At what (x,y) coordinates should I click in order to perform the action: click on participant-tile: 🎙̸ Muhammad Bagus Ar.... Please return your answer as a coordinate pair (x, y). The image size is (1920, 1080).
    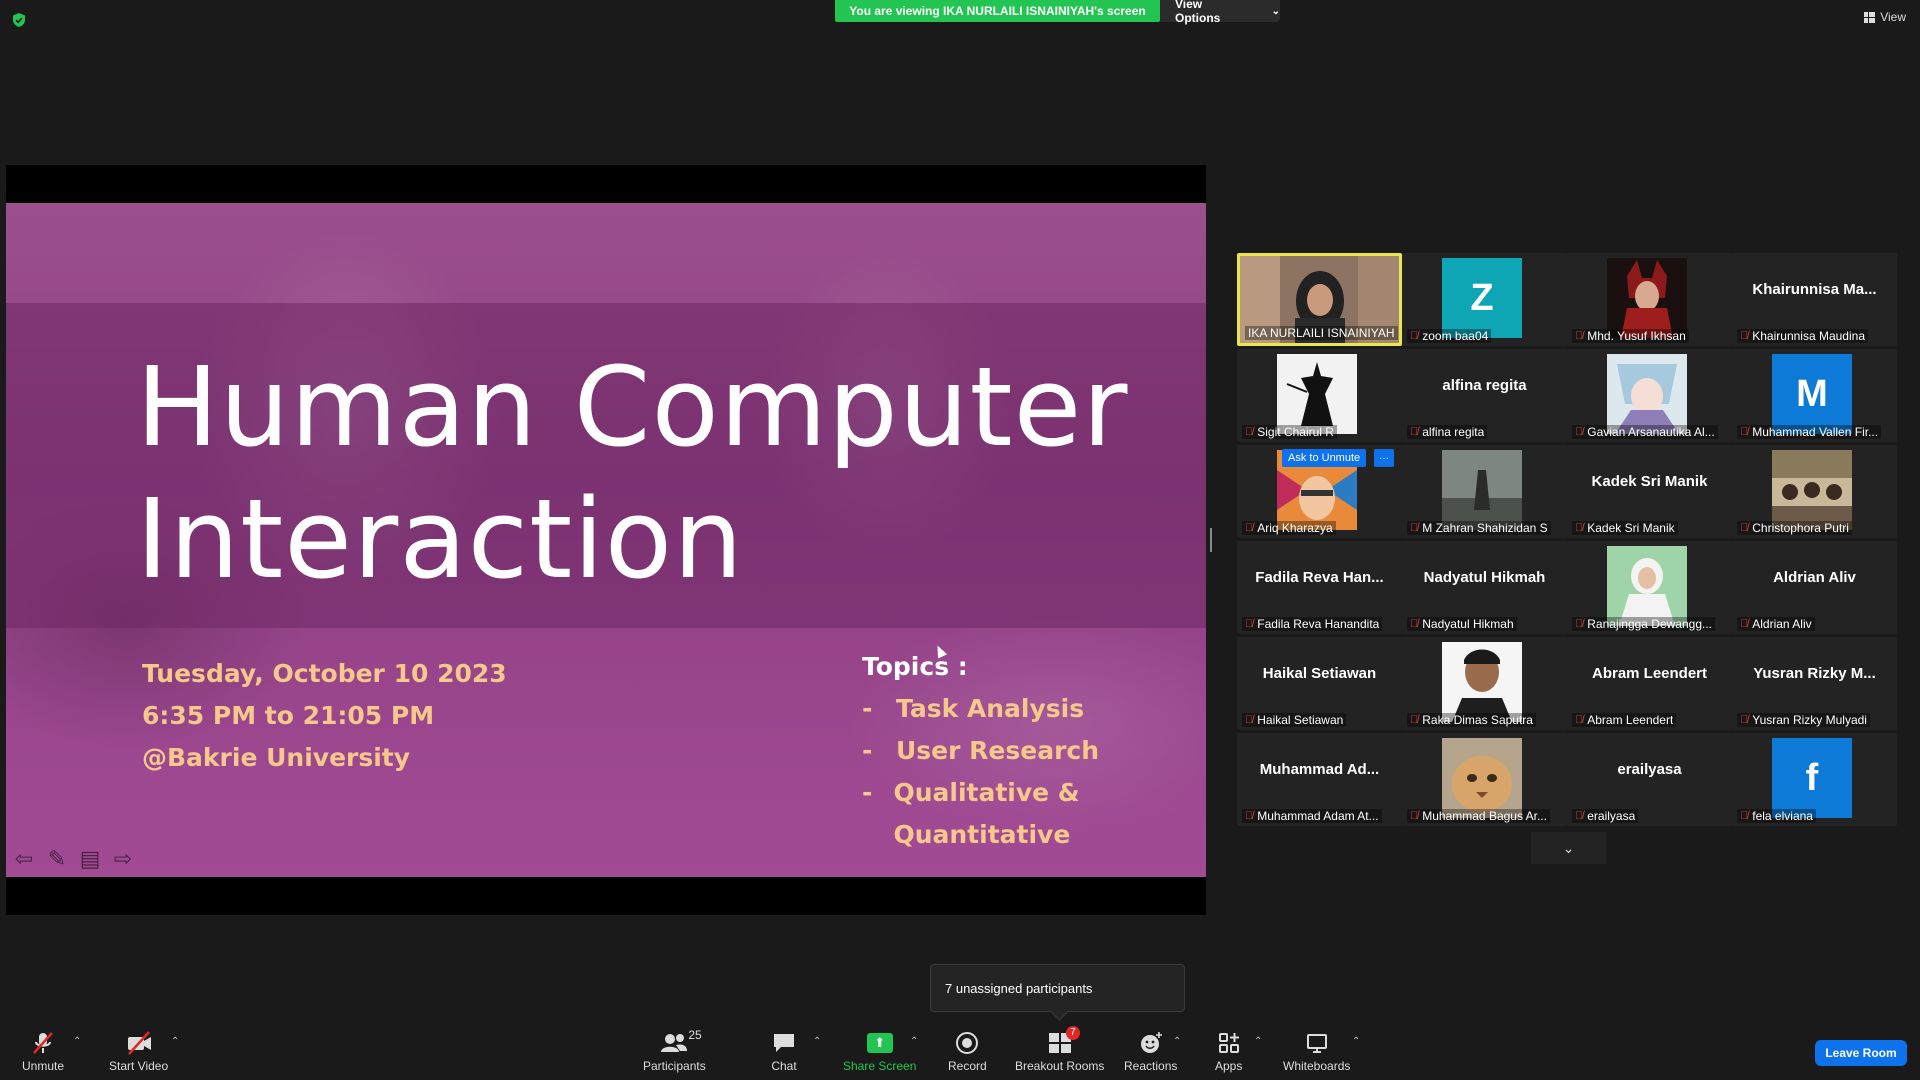
    Looking at the image, I should click on (1484, 779).